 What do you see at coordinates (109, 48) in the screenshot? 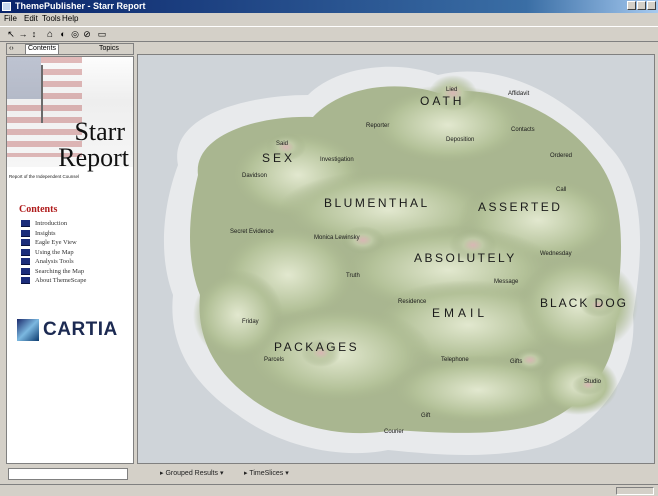
I see `tab-topics: Topics` at bounding box center [109, 48].